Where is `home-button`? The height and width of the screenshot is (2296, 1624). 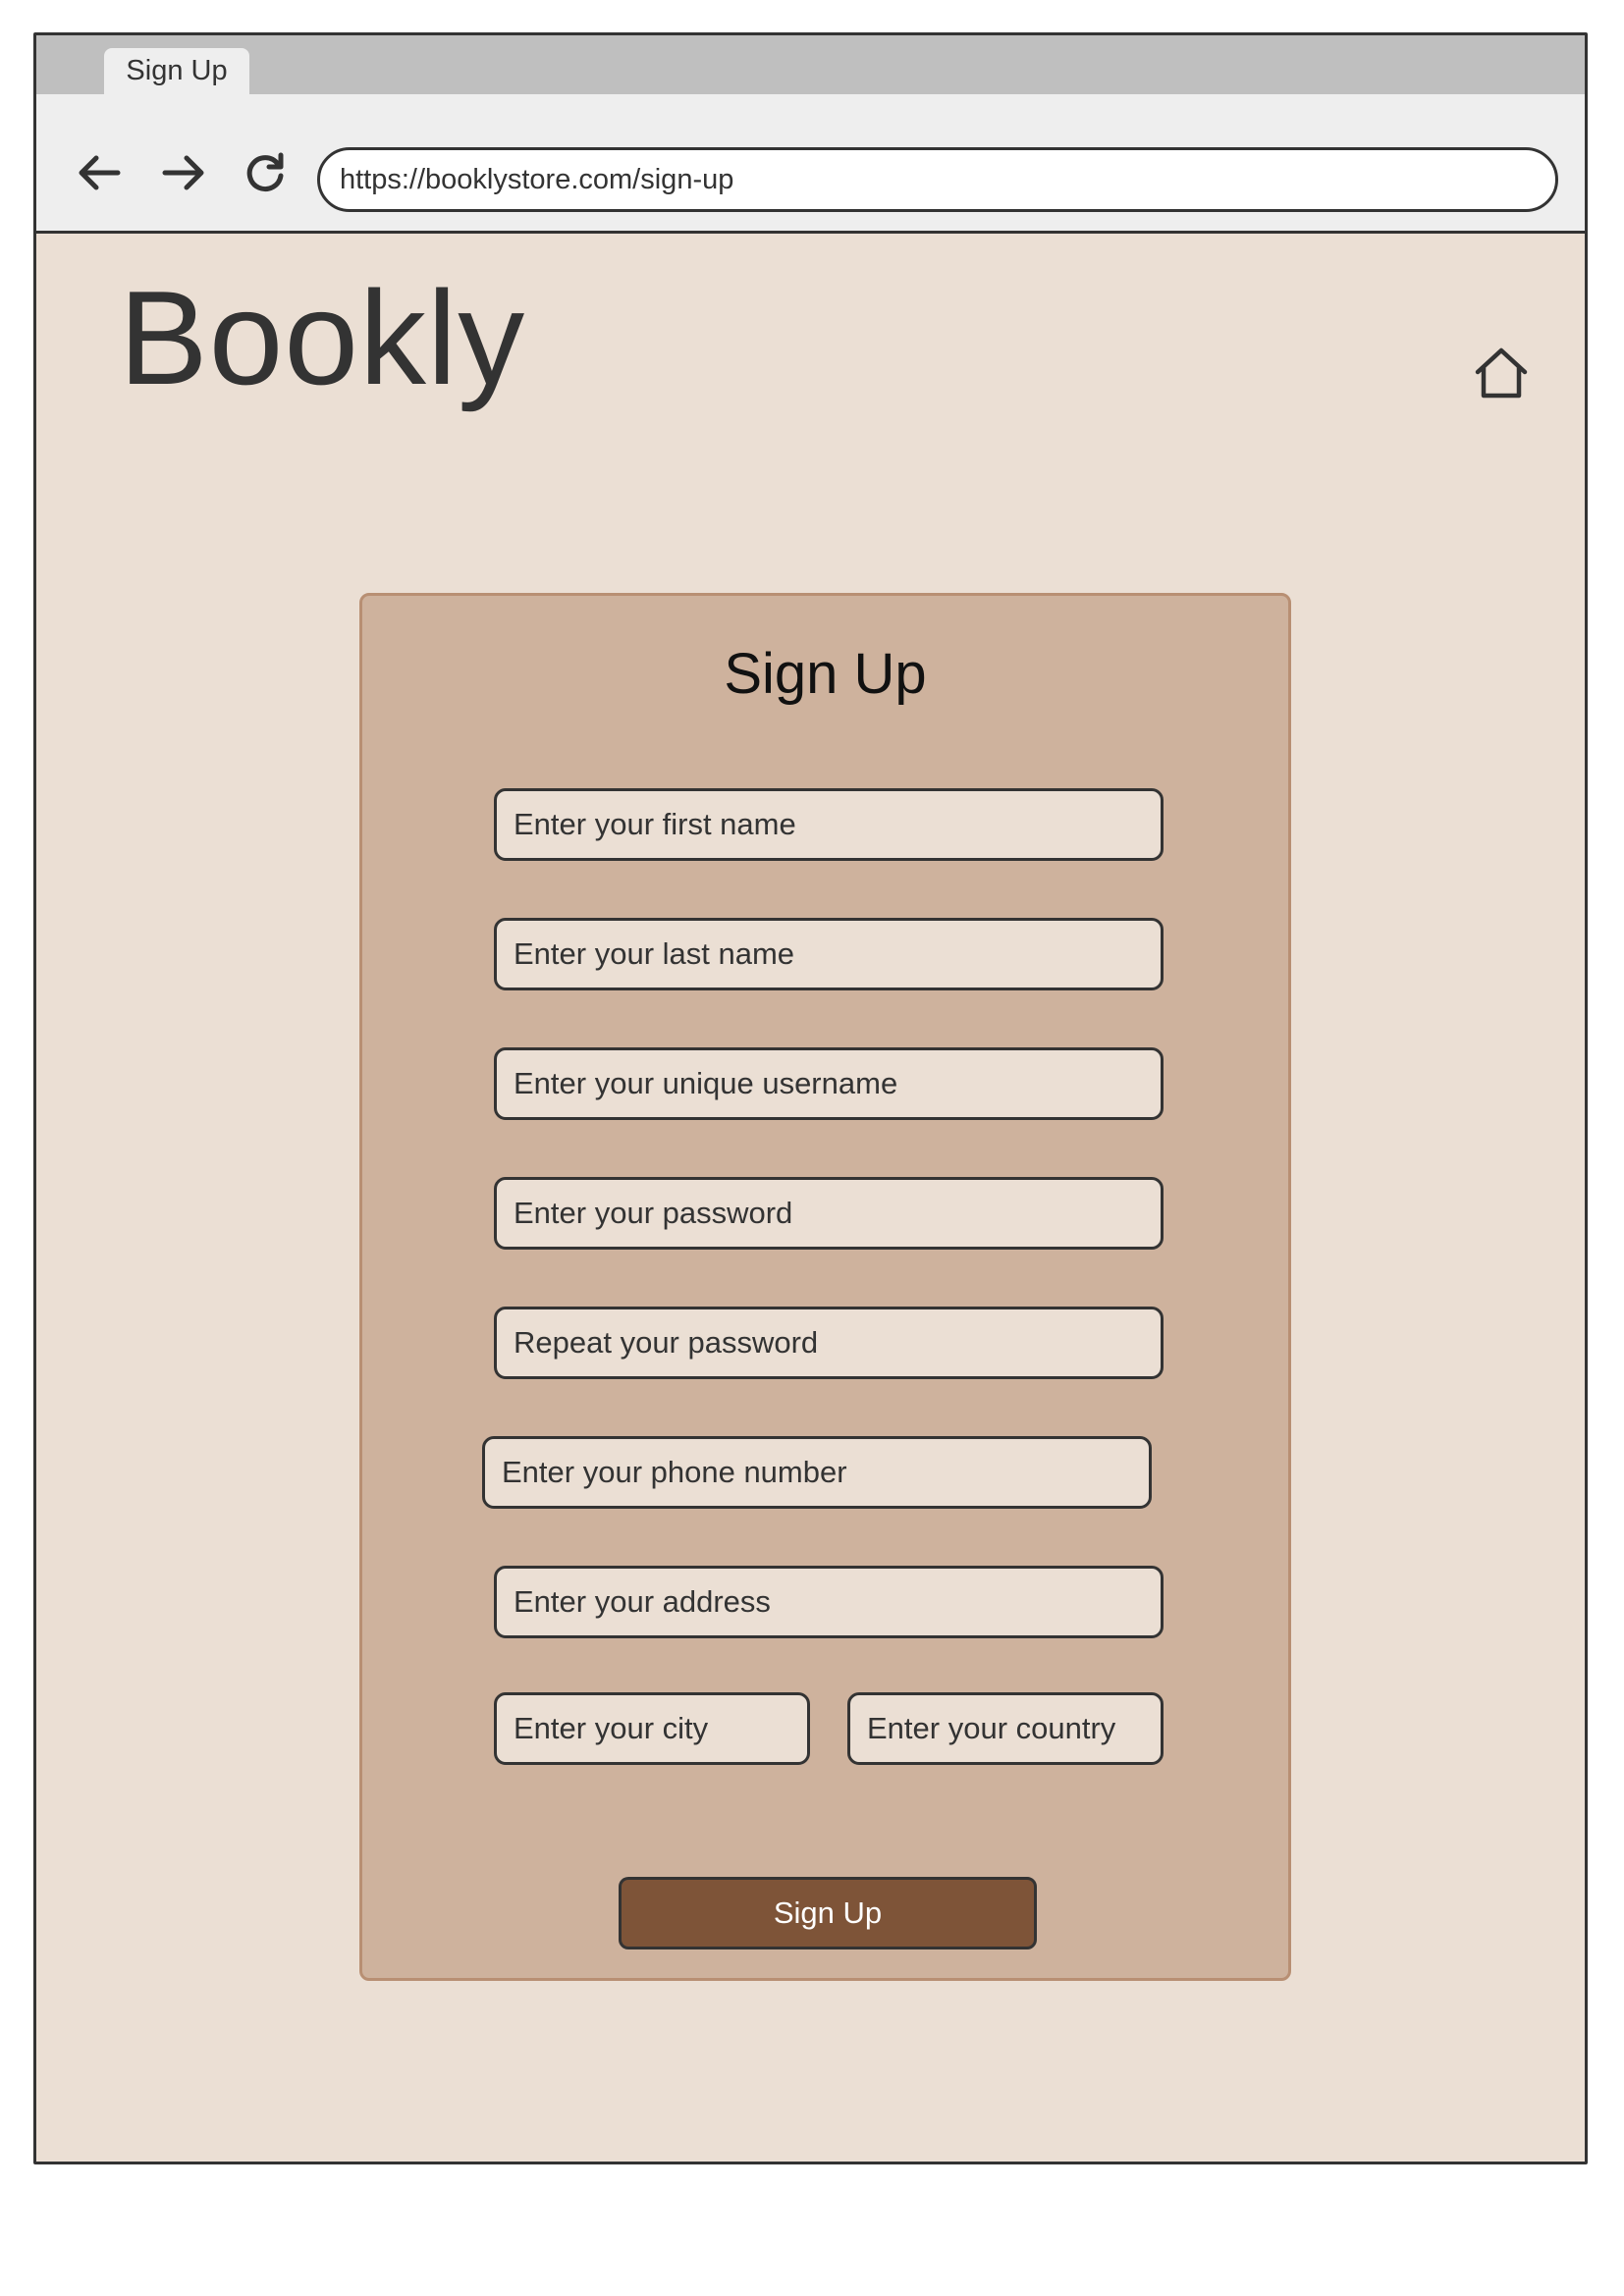
home-button is located at coordinates (1501, 373).